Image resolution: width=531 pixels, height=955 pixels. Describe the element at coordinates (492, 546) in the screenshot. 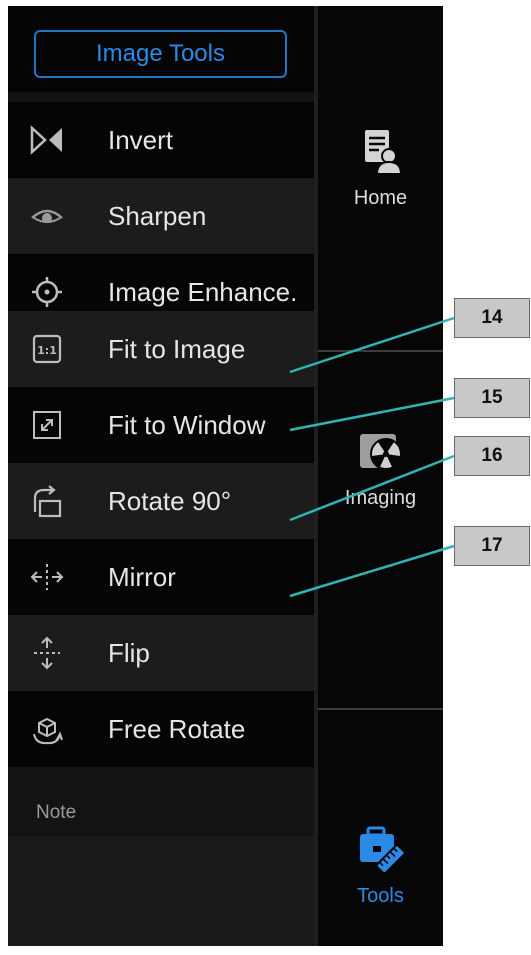

I see `callout-badge-17: 17` at that location.